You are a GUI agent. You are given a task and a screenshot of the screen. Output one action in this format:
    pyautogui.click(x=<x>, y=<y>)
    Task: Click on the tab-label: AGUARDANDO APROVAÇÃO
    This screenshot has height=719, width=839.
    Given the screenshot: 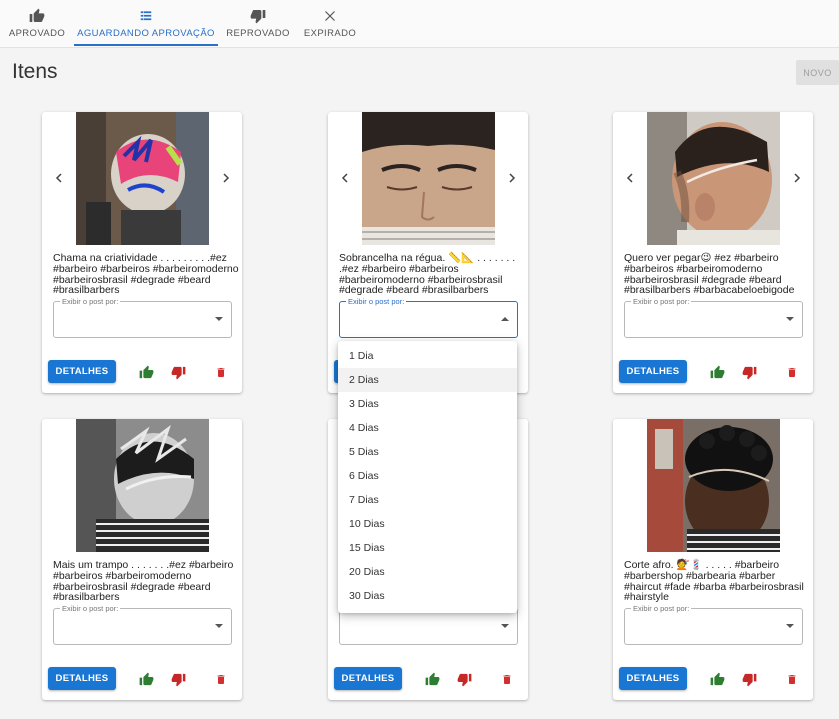 What is the action you would take?
    pyautogui.click(x=146, y=33)
    